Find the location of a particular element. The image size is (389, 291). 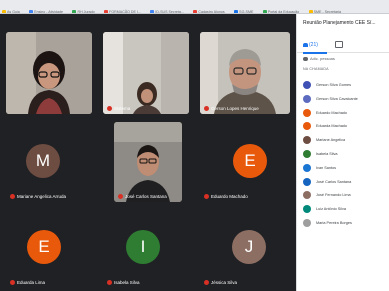

participant-tile: E Eduarda Lima is located at coordinates (49, 249).